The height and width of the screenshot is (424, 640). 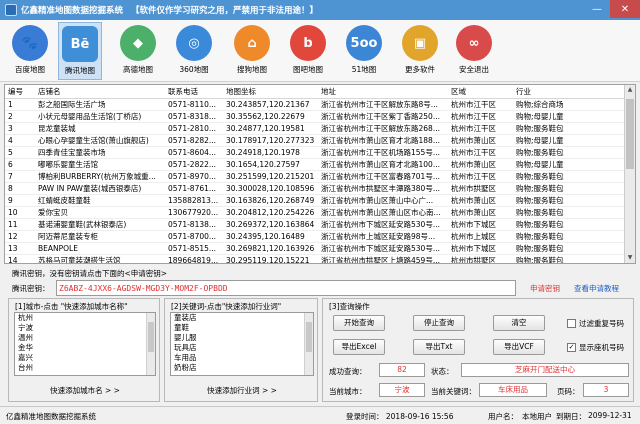 I want to click on table-cell: 9, so click(x=20, y=200).